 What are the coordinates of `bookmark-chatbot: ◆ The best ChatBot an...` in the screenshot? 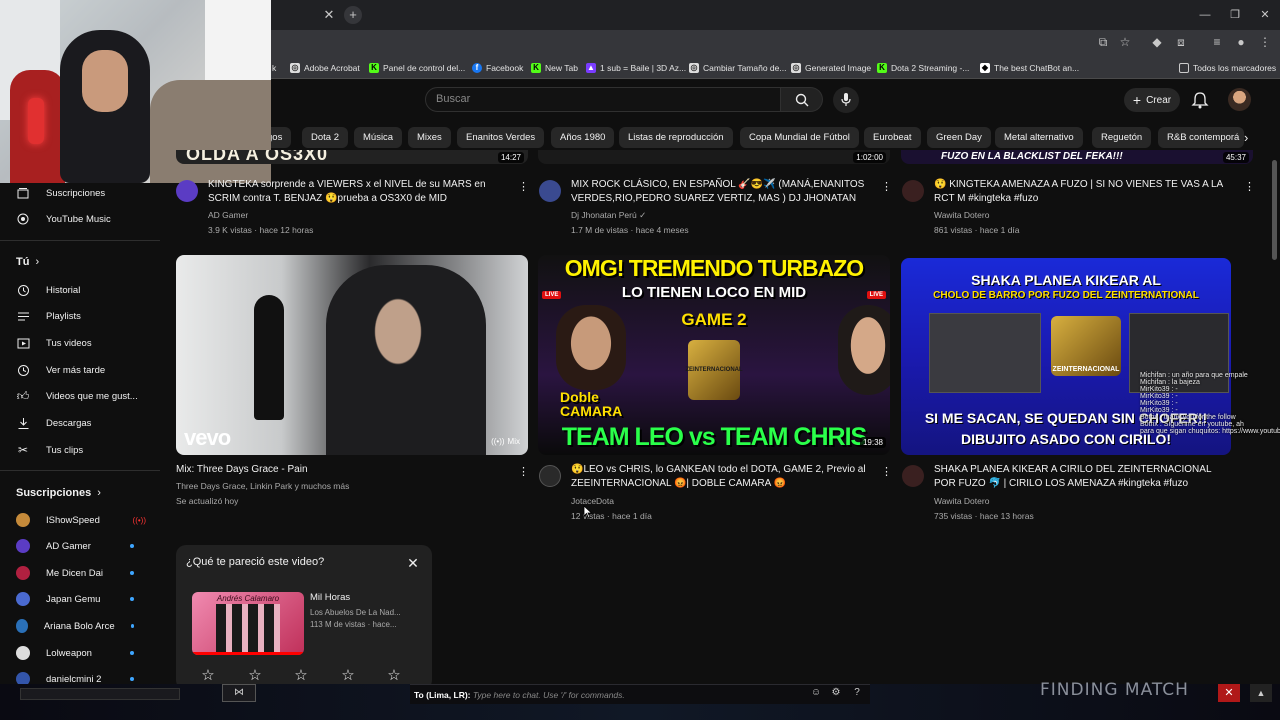 It's located at (1029, 68).